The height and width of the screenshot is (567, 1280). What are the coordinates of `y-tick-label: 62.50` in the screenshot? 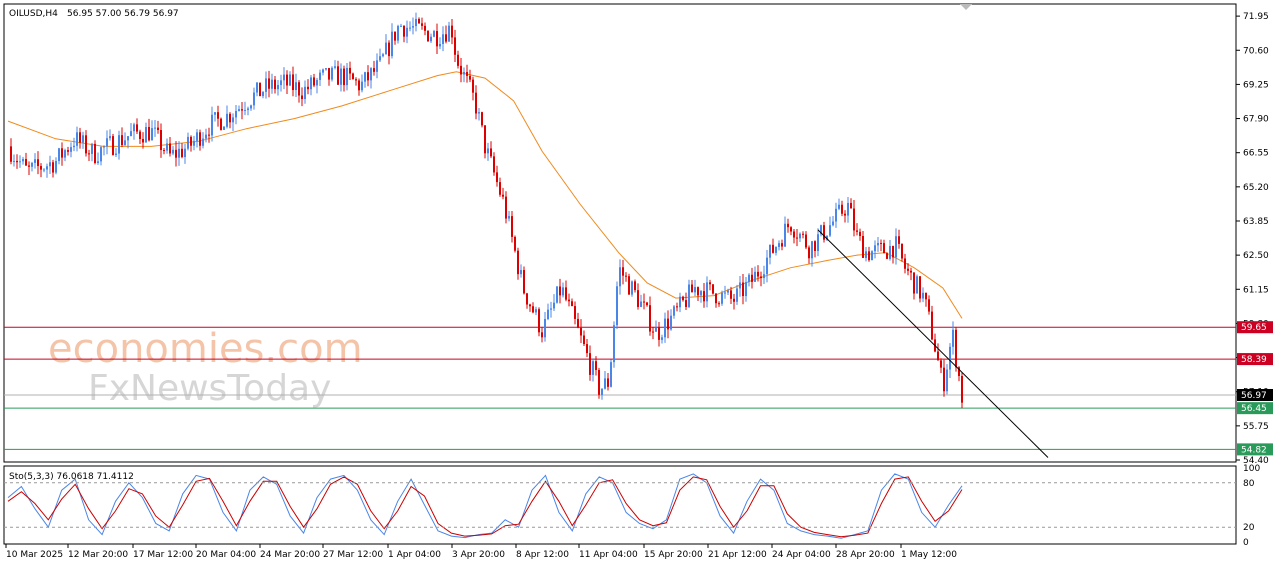 It's located at (1256, 256).